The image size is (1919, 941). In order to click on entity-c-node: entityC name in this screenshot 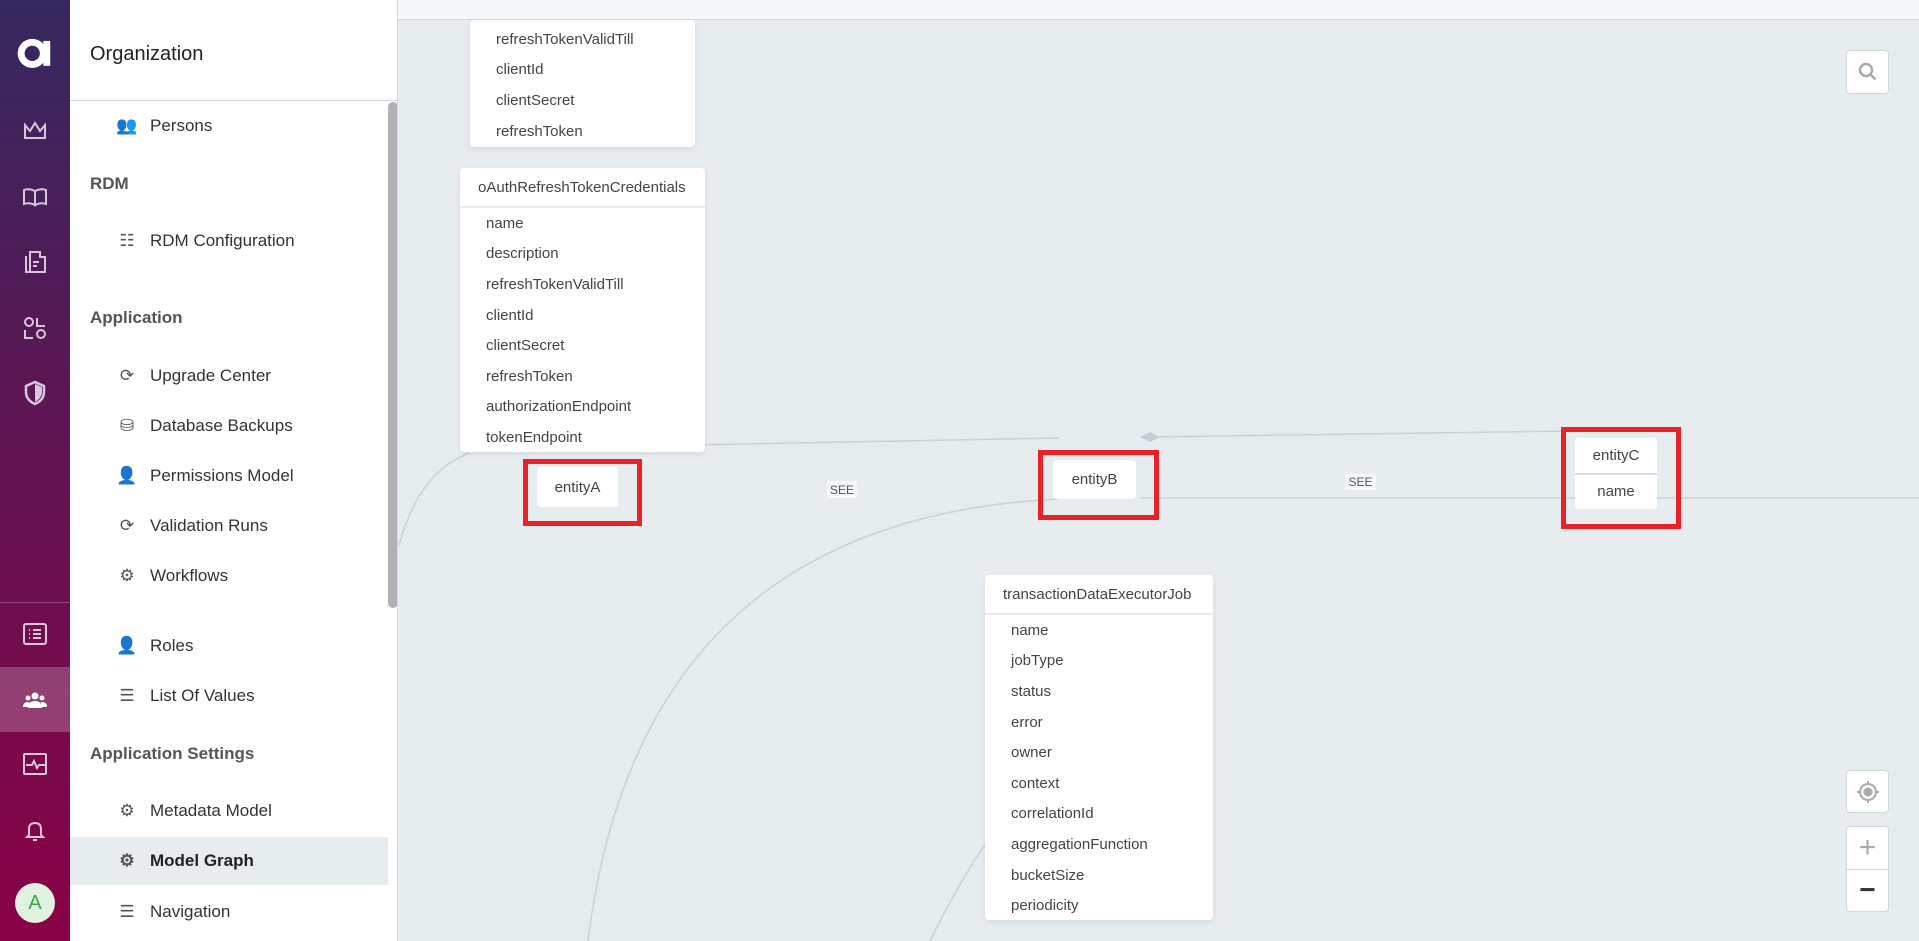, I will do `click(1616, 473)`.